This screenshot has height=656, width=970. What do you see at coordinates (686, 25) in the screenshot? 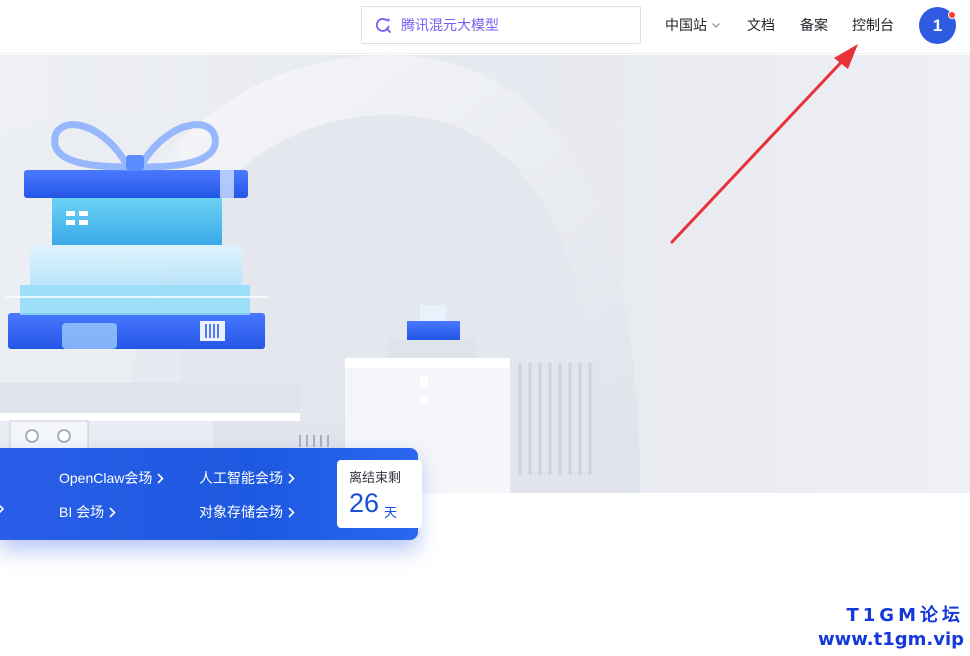
I see `region-label: 中国站` at bounding box center [686, 25].